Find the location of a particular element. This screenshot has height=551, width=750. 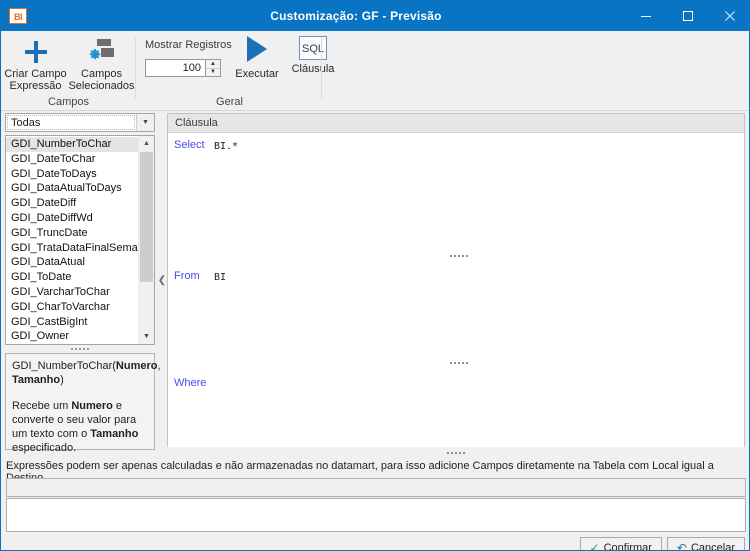

list-item: GDI_Owner is located at coordinates (73, 336).